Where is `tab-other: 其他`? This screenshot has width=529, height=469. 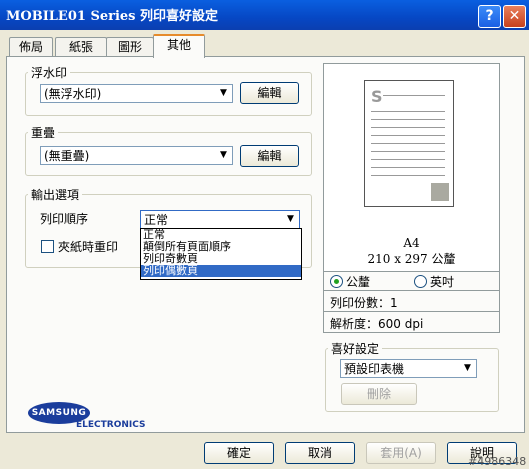 tab-other: 其他 is located at coordinates (179, 46).